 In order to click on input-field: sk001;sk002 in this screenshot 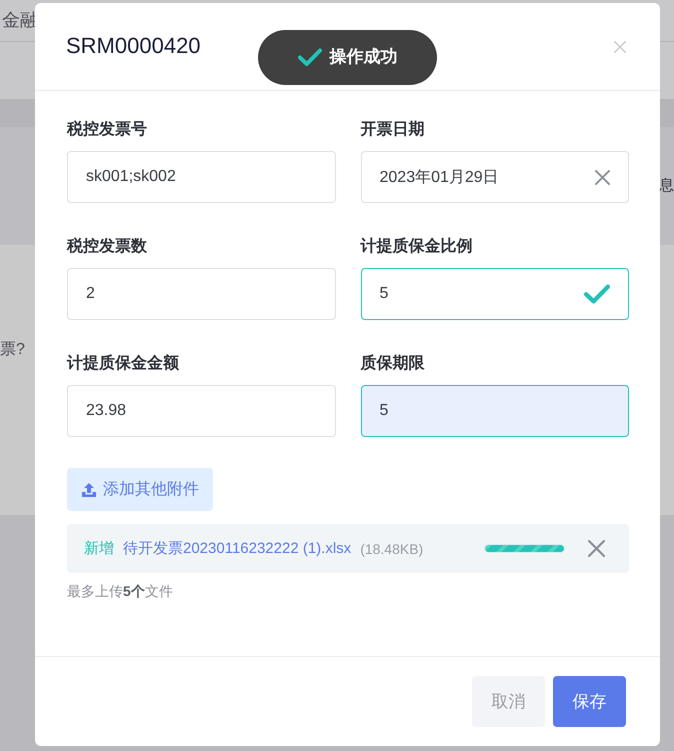, I will do `click(201, 177)`.